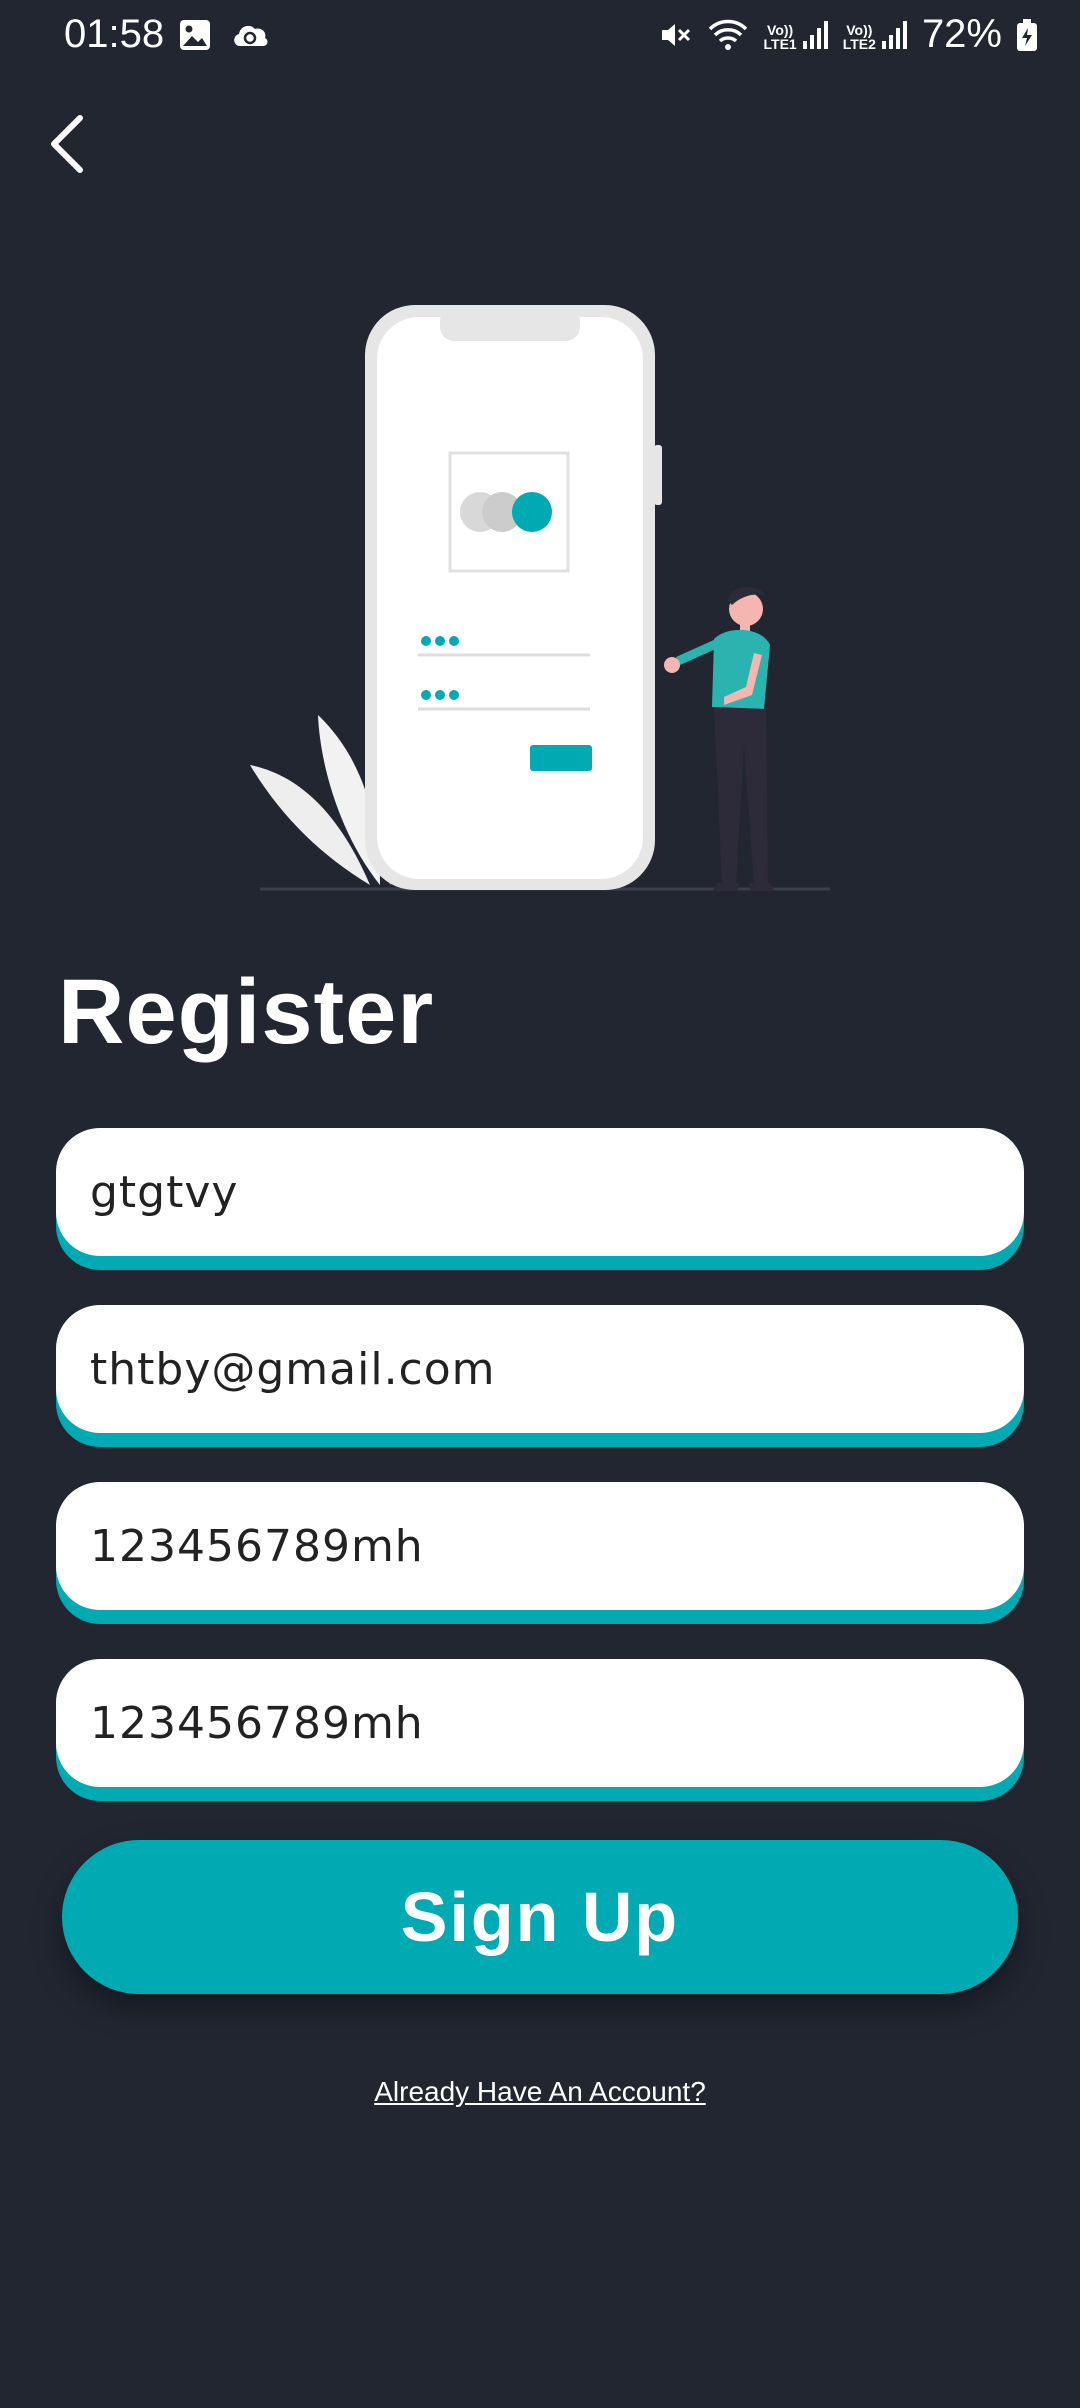 This screenshot has width=1080, height=2408. I want to click on sim2-label-top: Vo)), so click(859, 29).